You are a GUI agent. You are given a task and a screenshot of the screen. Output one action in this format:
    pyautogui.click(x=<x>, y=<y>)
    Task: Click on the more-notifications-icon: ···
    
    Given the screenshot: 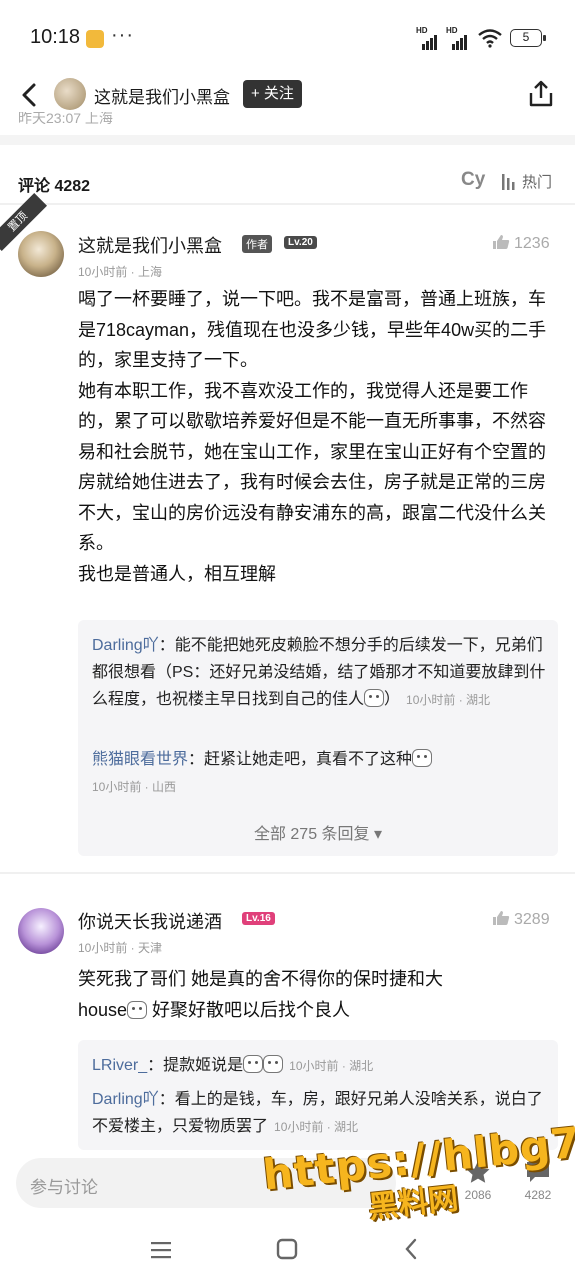 What is the action you would take?
    pyautogui.click(x=122, y=35)
    